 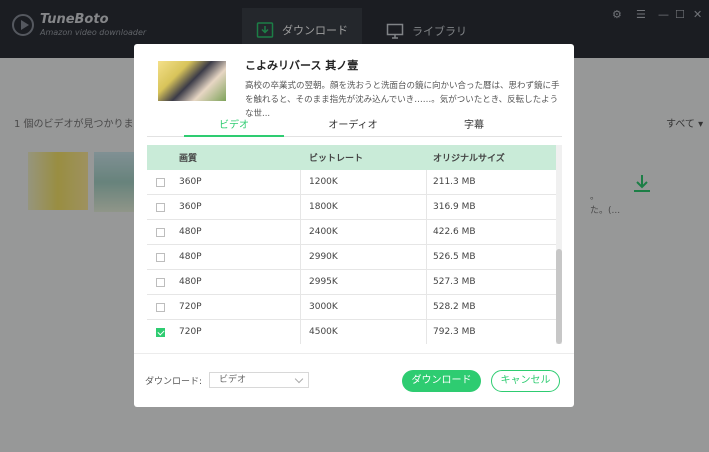 What do you see at coordinates (559, 296) in the screenshot?
I see `table-scrollbar-thumb` at bounding box center [559, 296].